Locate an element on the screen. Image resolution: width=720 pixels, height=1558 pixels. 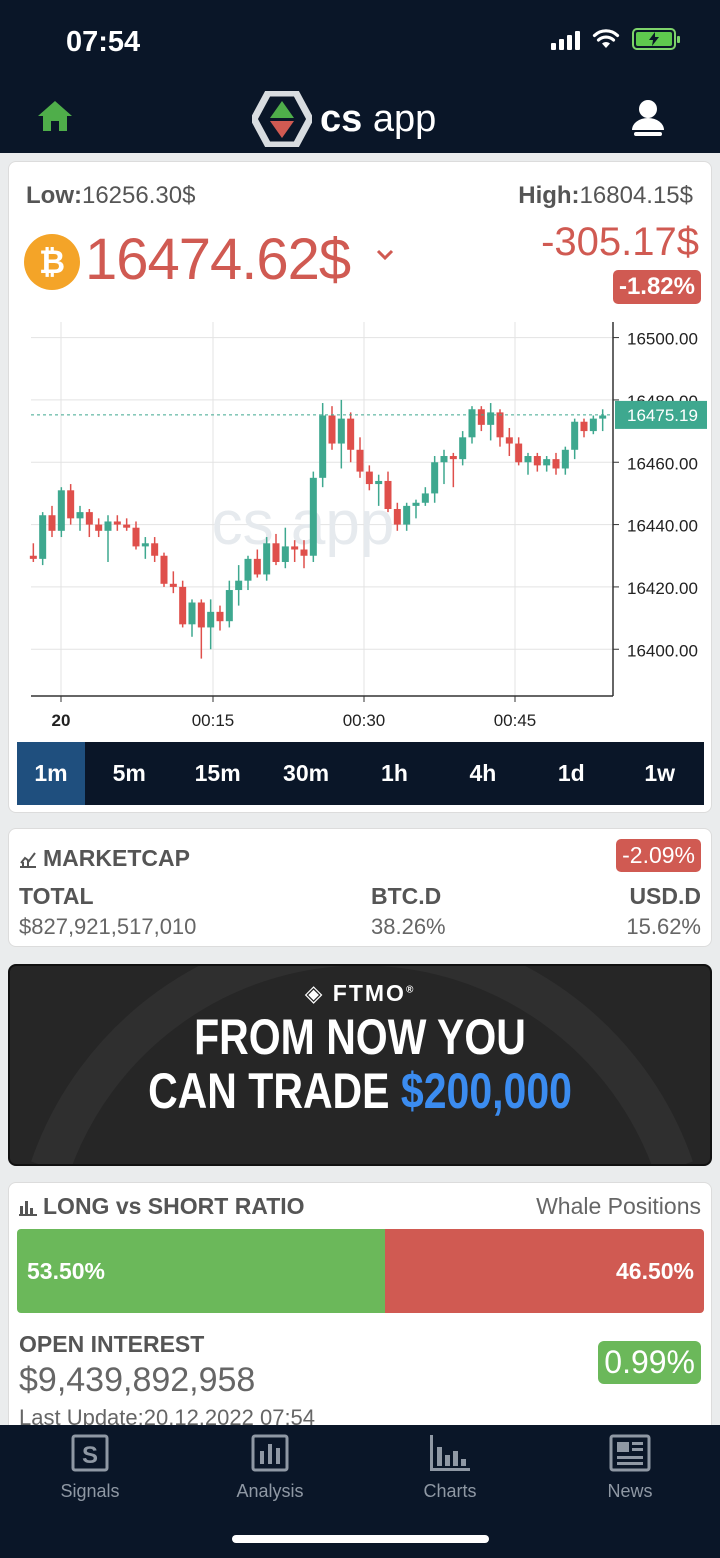
status-time: 07:54 is located at coordinates (103, 42).